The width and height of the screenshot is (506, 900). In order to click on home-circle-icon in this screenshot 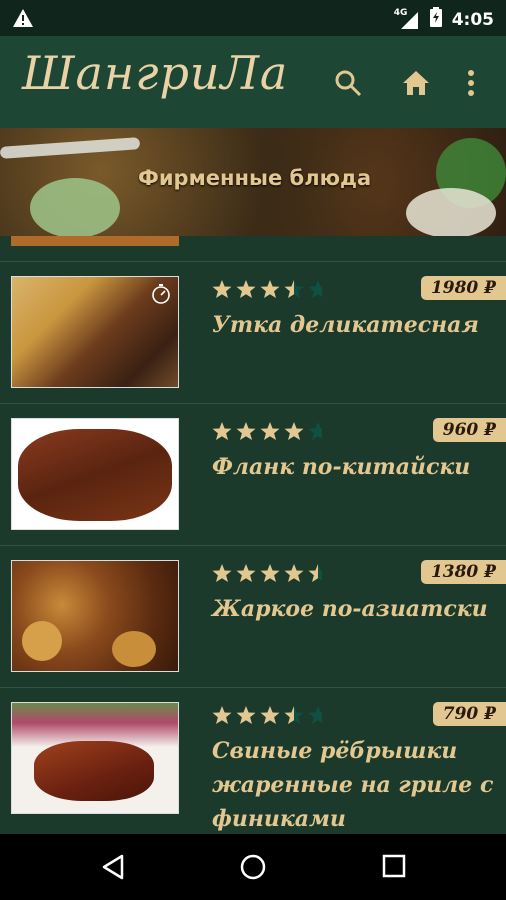, I will do `click(253, 869)`.